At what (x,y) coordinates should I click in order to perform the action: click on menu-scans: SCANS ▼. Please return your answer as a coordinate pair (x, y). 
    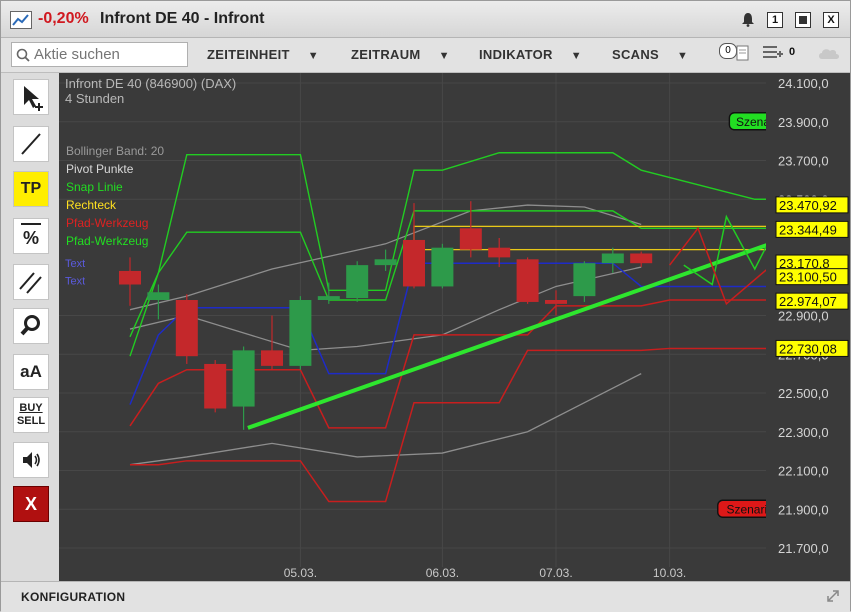
    Looking at the image, I should click on (650, 54).